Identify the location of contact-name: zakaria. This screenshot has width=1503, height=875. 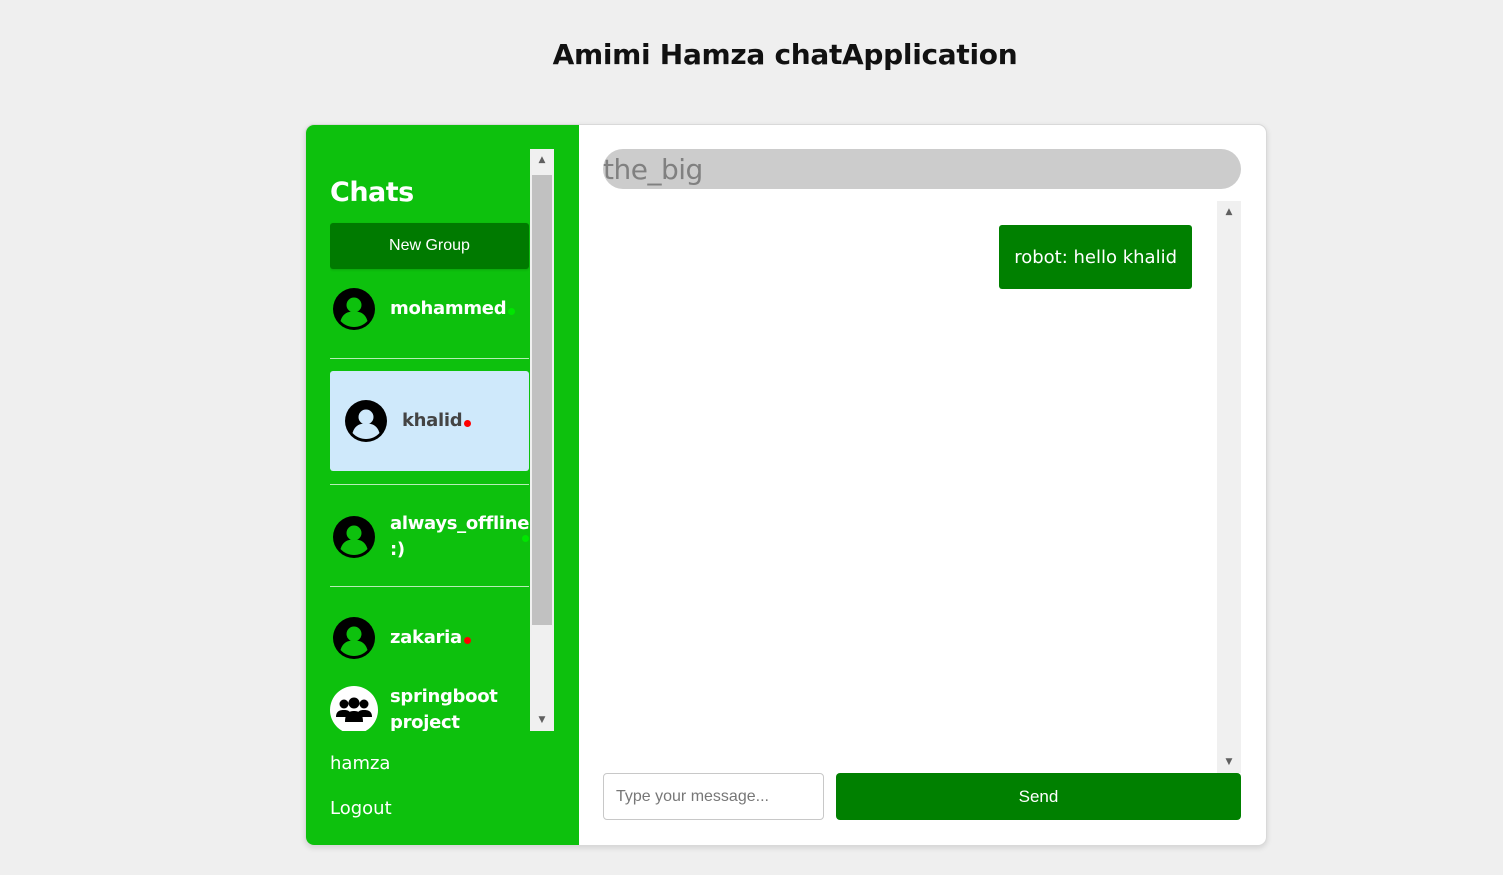
(430, 638).